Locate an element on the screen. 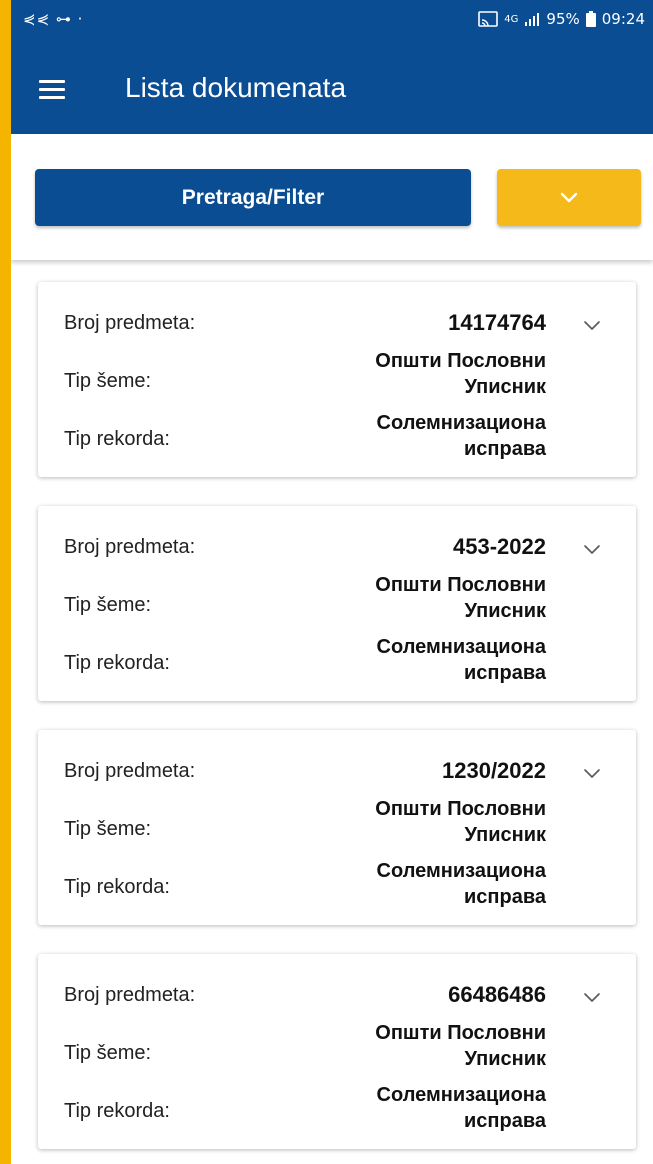 Image resolution: width=653 pixels, height=1164 pixels. options-dropdown-button is located at coordinates (569, 197).